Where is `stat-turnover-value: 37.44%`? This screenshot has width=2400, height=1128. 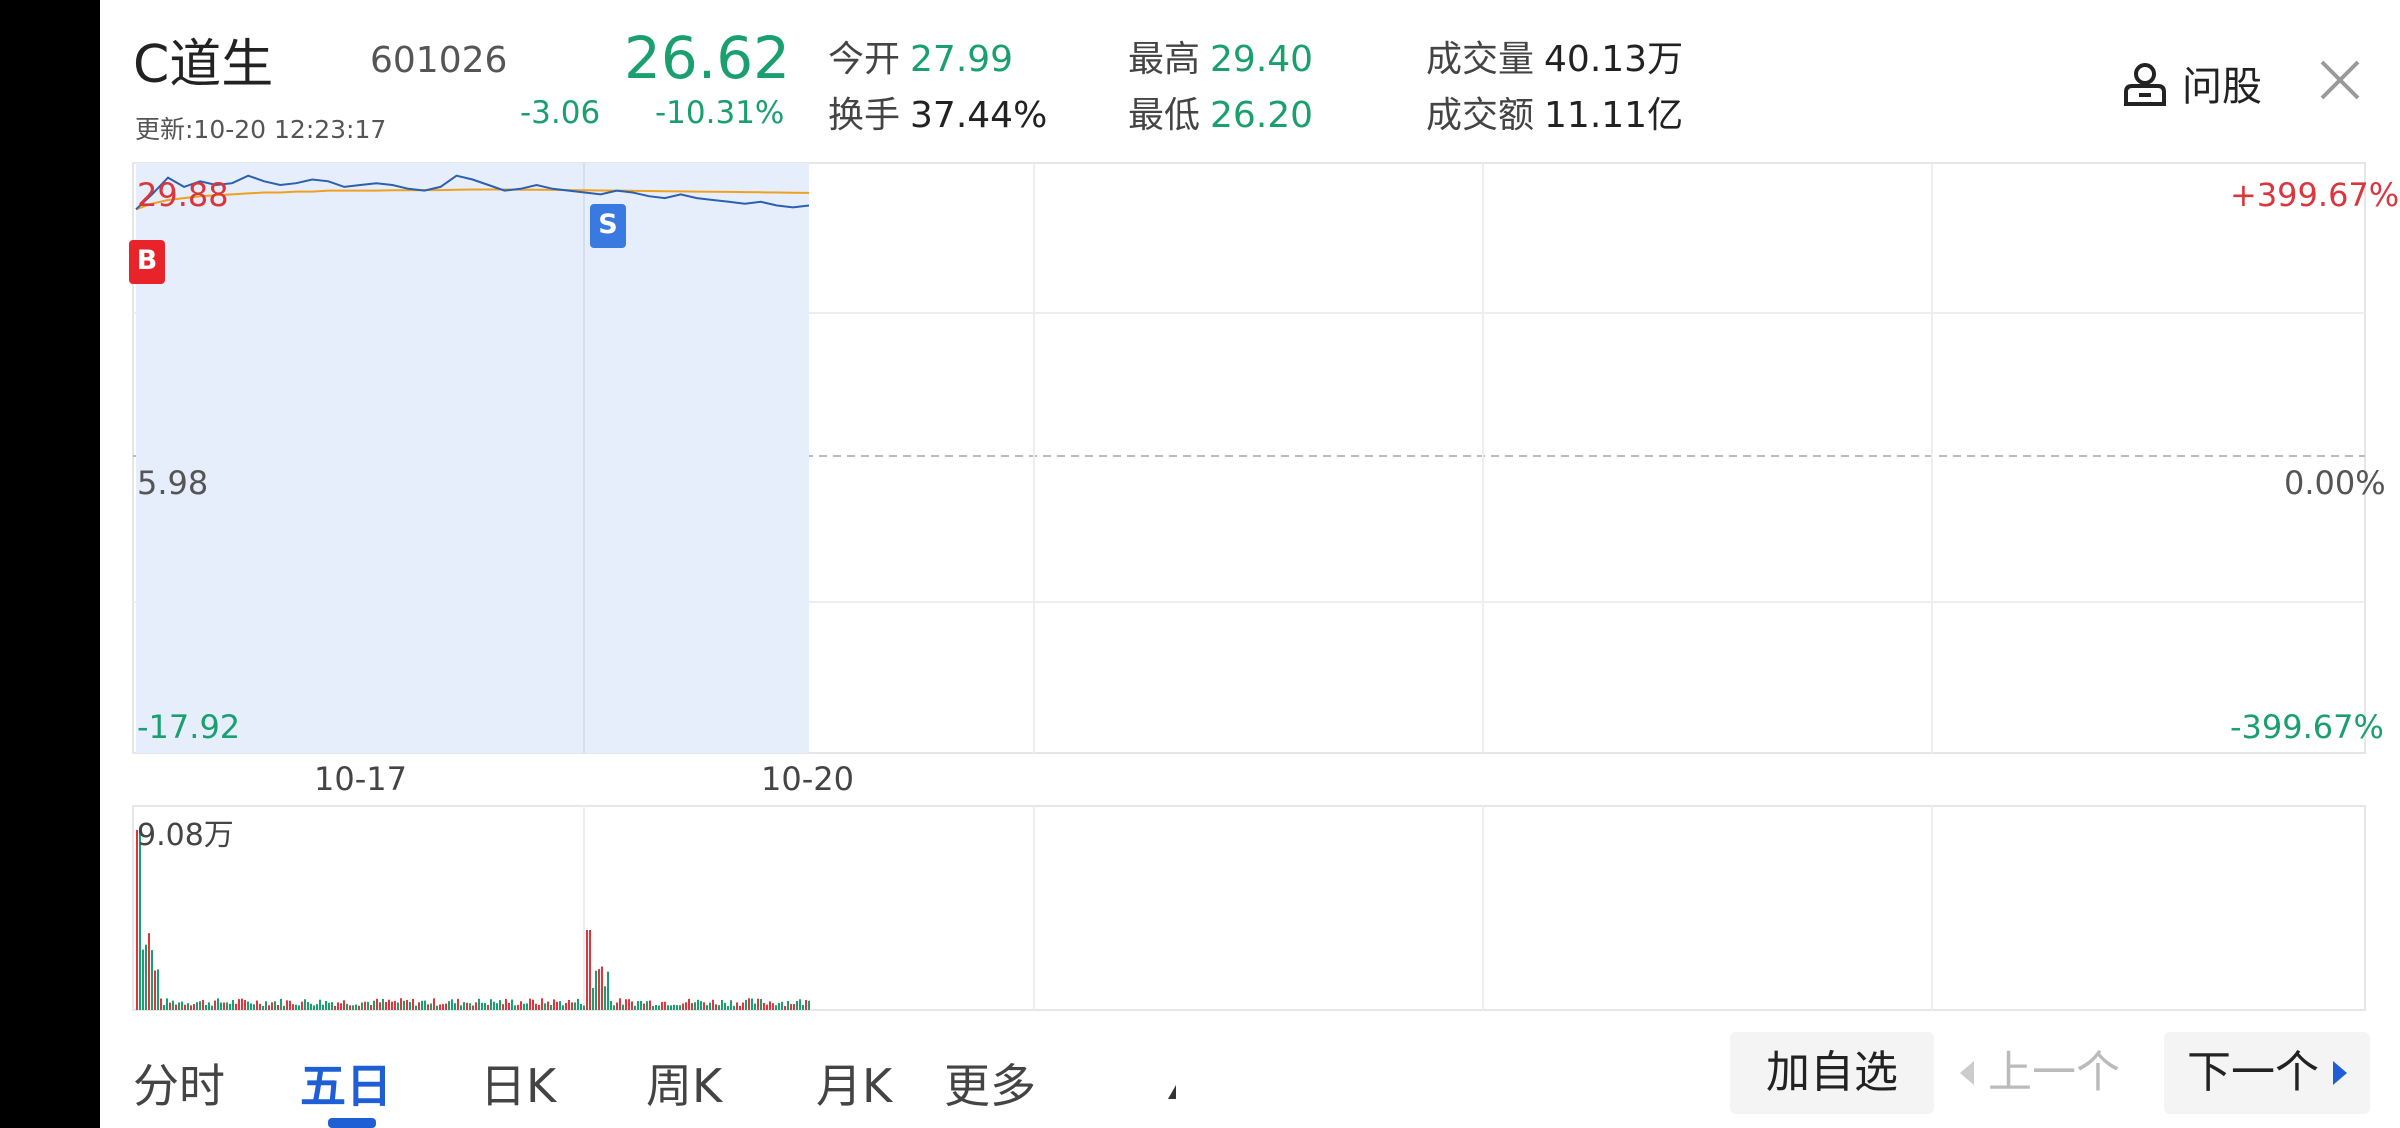
stat-turnover-value: 37.44% is located at coordinates (979, 115).